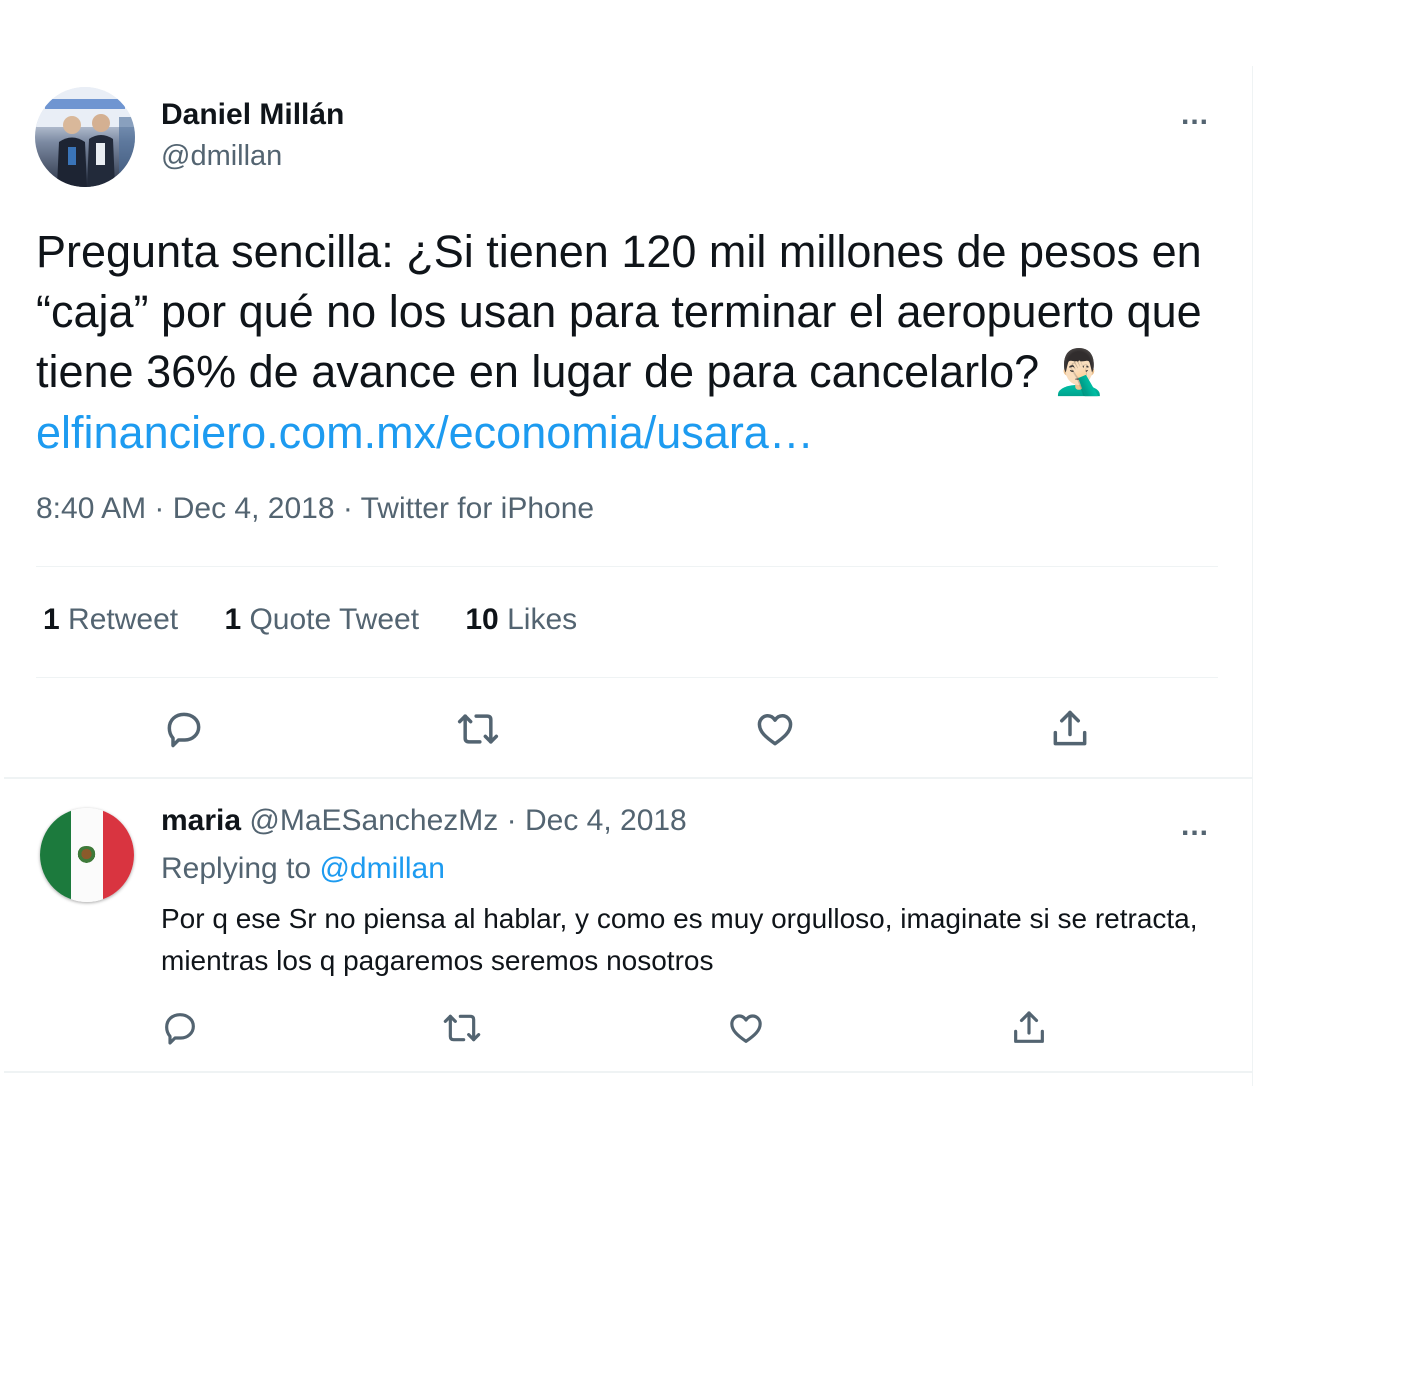  Describe the element at coordinates (334, 619) in the screenshot. I see `quotes-label: Quote Tweet` at that location.